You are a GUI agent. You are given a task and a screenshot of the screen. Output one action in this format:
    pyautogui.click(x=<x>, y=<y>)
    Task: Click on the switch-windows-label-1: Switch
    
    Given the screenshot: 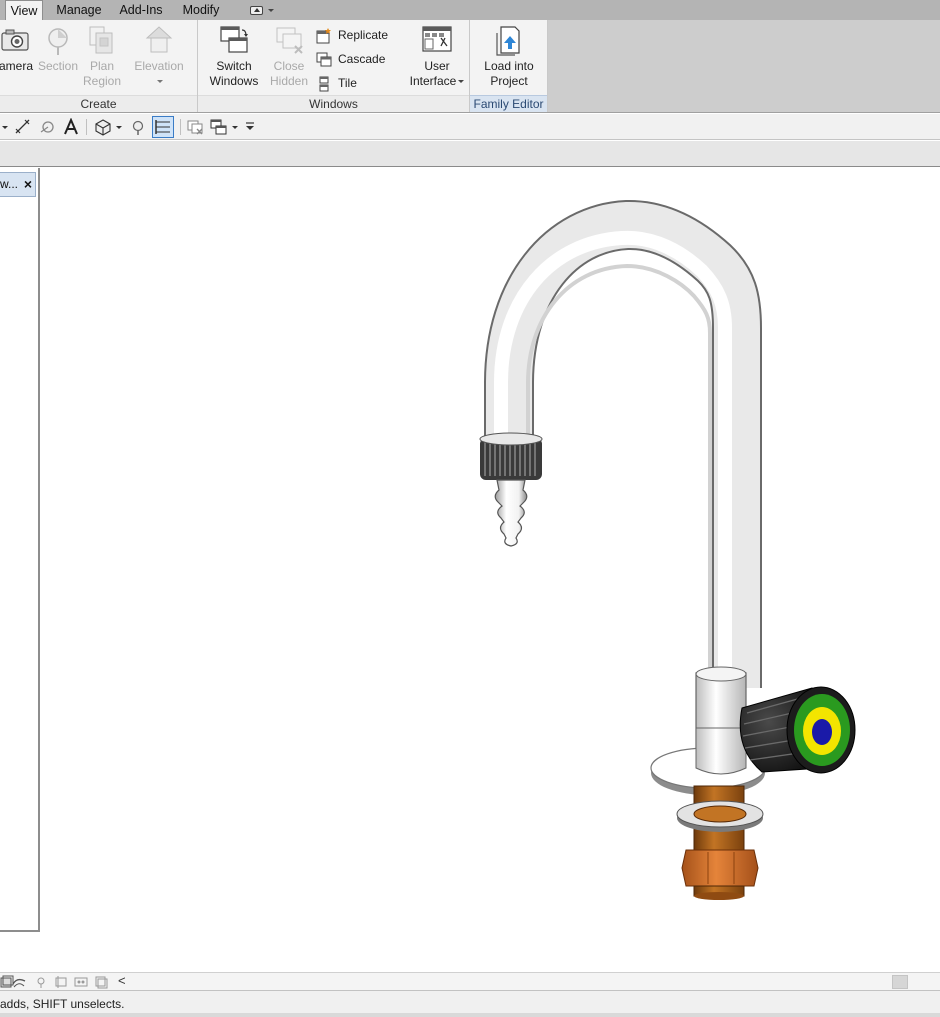 What is the action you would take?
    pyautogui.click(x=234, y=66)
    